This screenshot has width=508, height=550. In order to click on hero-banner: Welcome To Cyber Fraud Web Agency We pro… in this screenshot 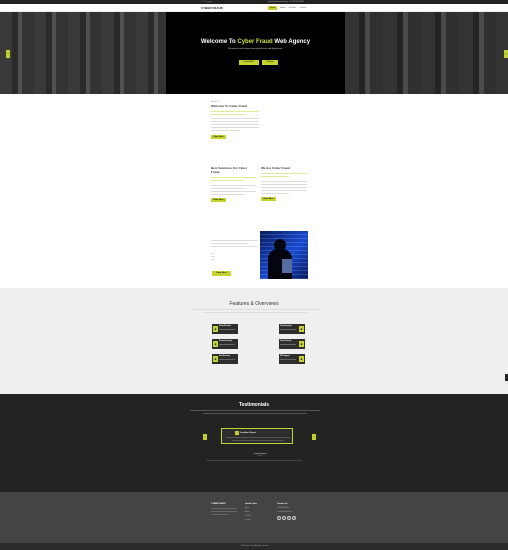, I will do `click(254, 53)`.